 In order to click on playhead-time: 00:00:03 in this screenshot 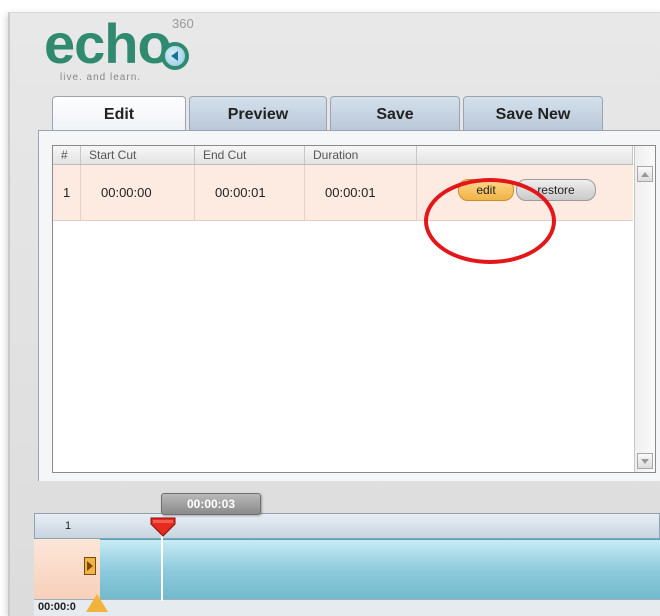, I will do `click(211, 504)`.